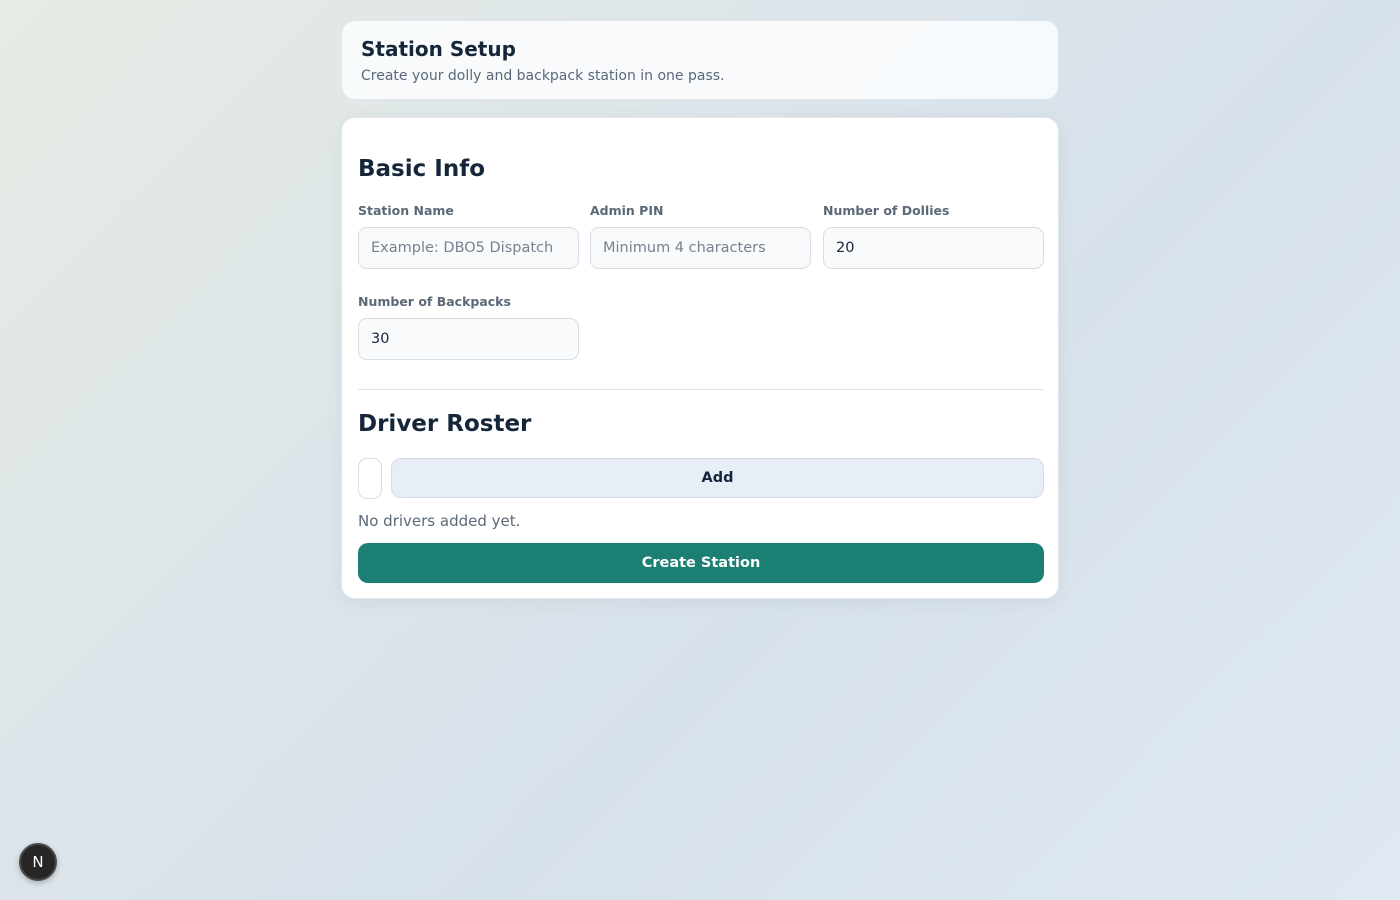  What do you see at coordinates (700, 248) in the screenshot?
I see `admin-pin-input` at bounding box center [700, 248].